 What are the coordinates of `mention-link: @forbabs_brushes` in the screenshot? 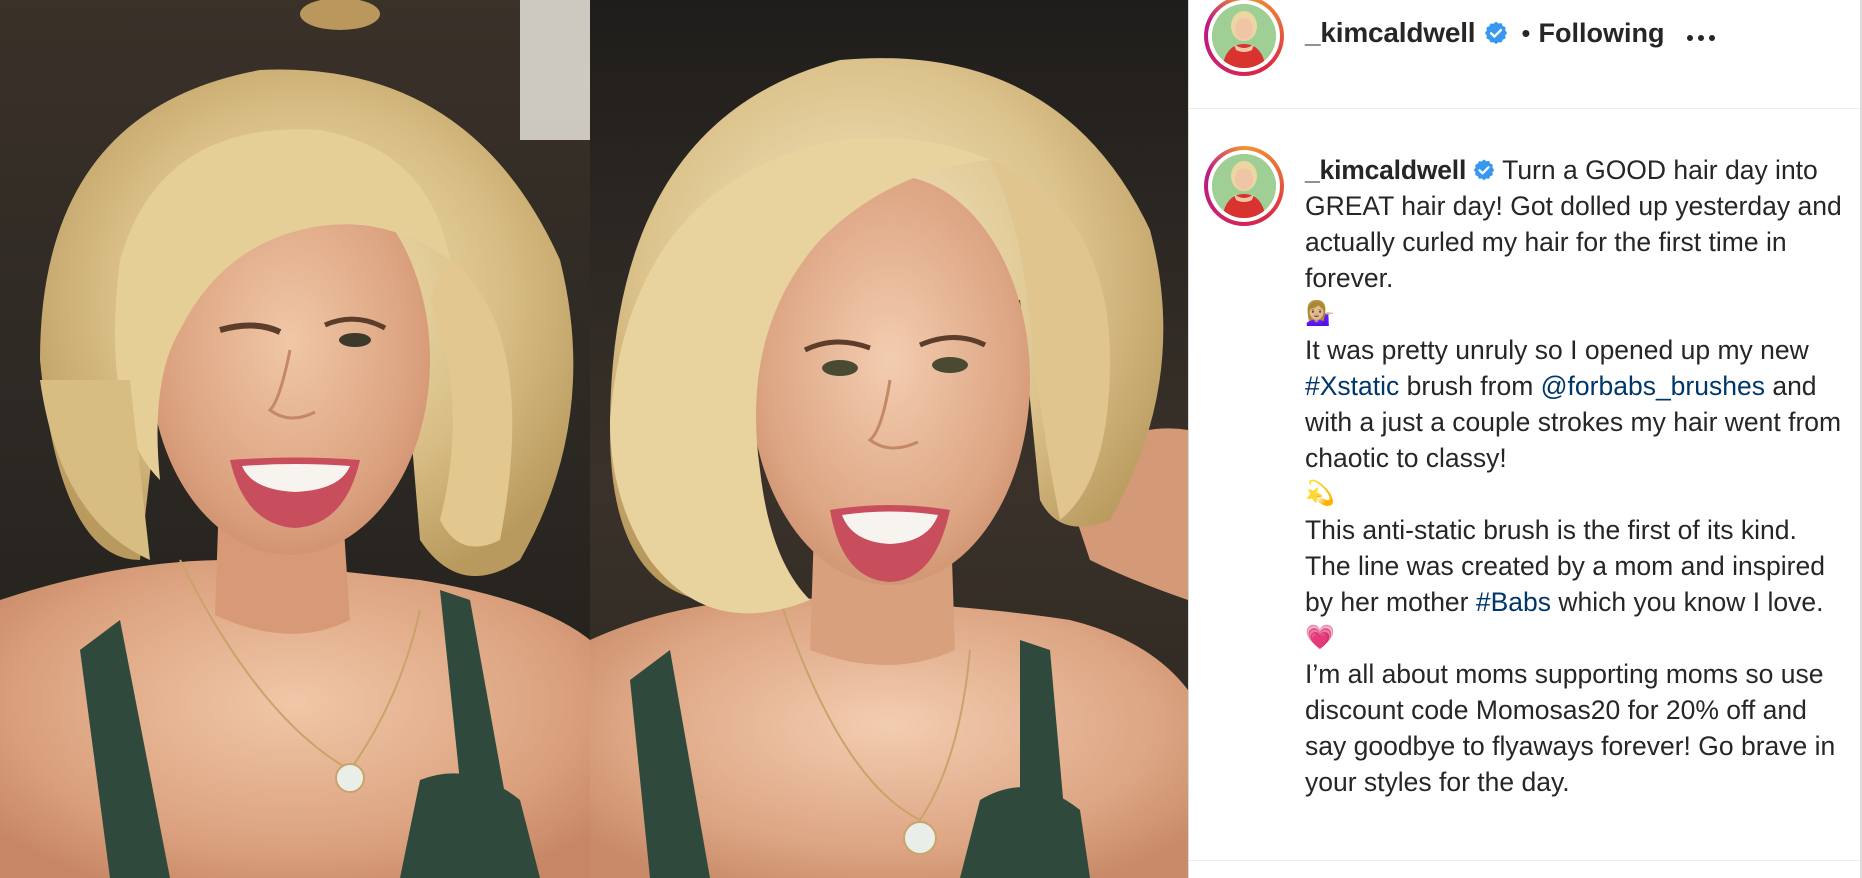 It's located at (1653, 386).